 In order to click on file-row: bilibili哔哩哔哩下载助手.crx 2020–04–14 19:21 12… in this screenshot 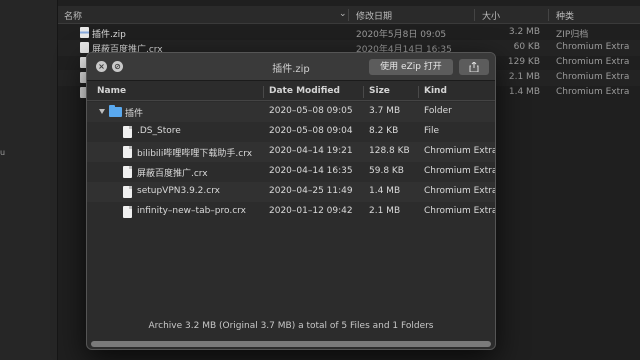, I will do `click(291, 152)`.